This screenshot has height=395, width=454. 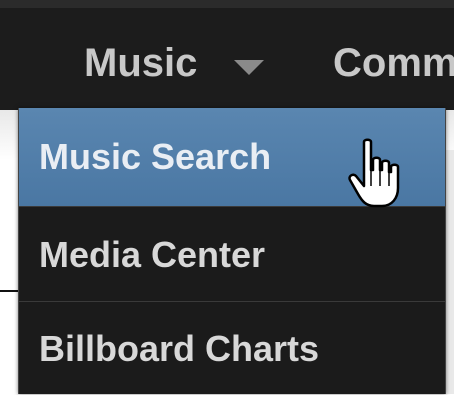 What do you see at coordinates (249, 67) in the screenshot?
I see `caret-down-icon` at bounding box center [249, 67].